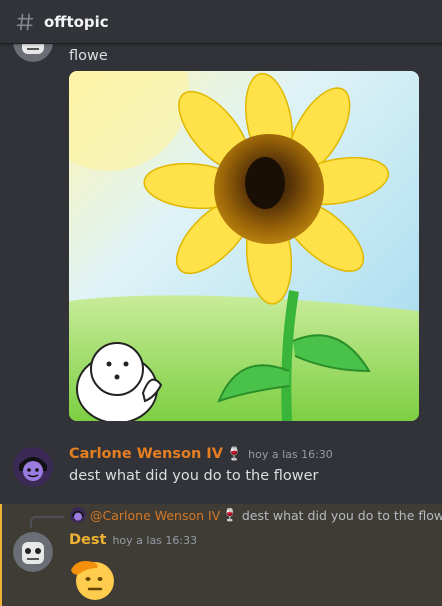 Image resolution: width=442 pixels, height=606 pixels. I want to click on timestamp: hoy a las 16:33, so click(155, 540).